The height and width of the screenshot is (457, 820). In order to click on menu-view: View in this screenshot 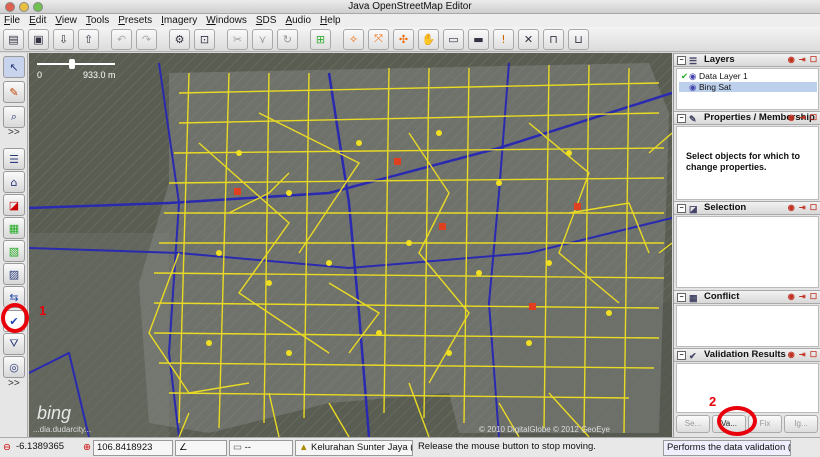, I will do `click(66, 20)`.